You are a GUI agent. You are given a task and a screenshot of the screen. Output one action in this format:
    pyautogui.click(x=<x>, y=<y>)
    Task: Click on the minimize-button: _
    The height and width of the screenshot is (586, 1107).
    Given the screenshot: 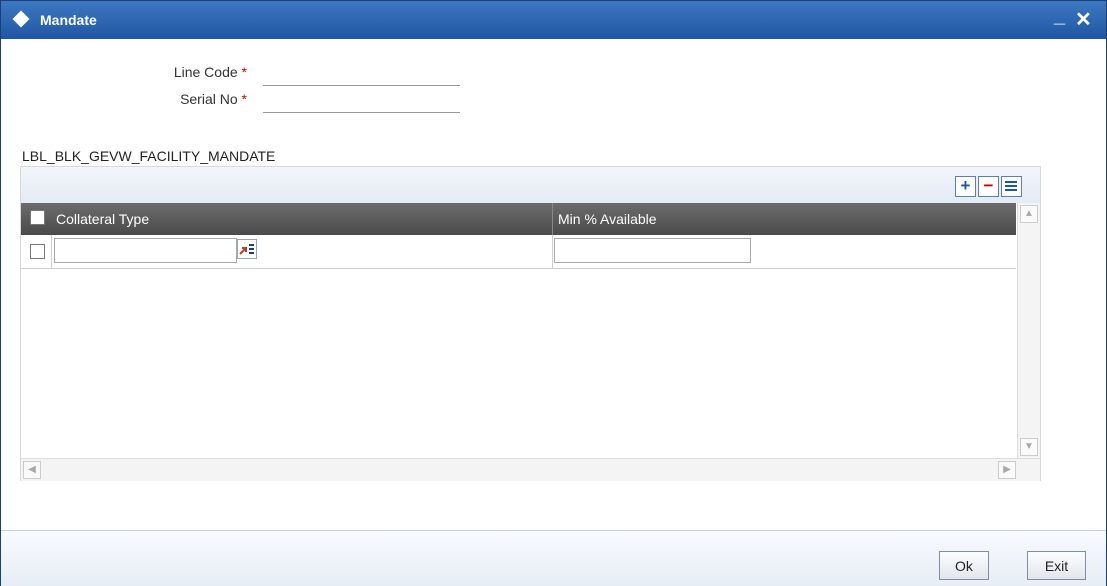 What is the action you would take?
    pyautogui.click(x=1059, y=16)
    